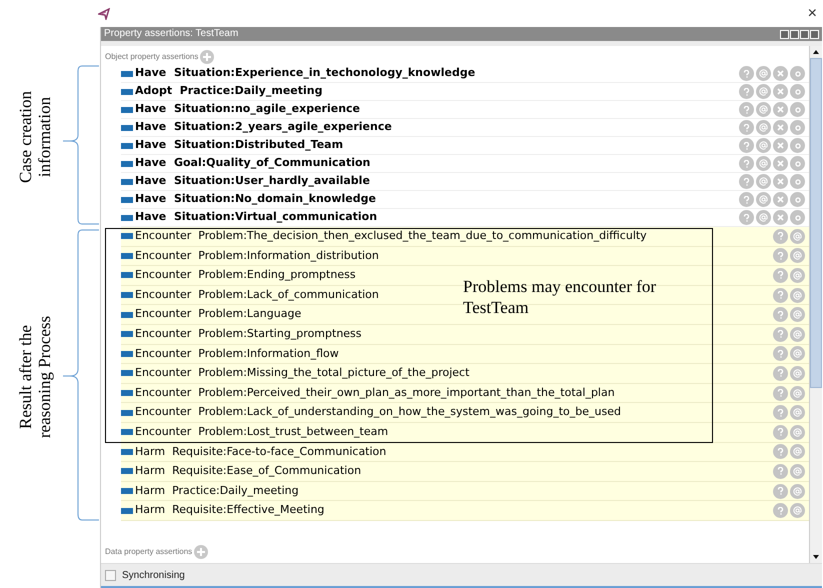  Describe the element at coordinates (148, 552) in the screenshot. I see `section-label: Data property assertions` at that location.